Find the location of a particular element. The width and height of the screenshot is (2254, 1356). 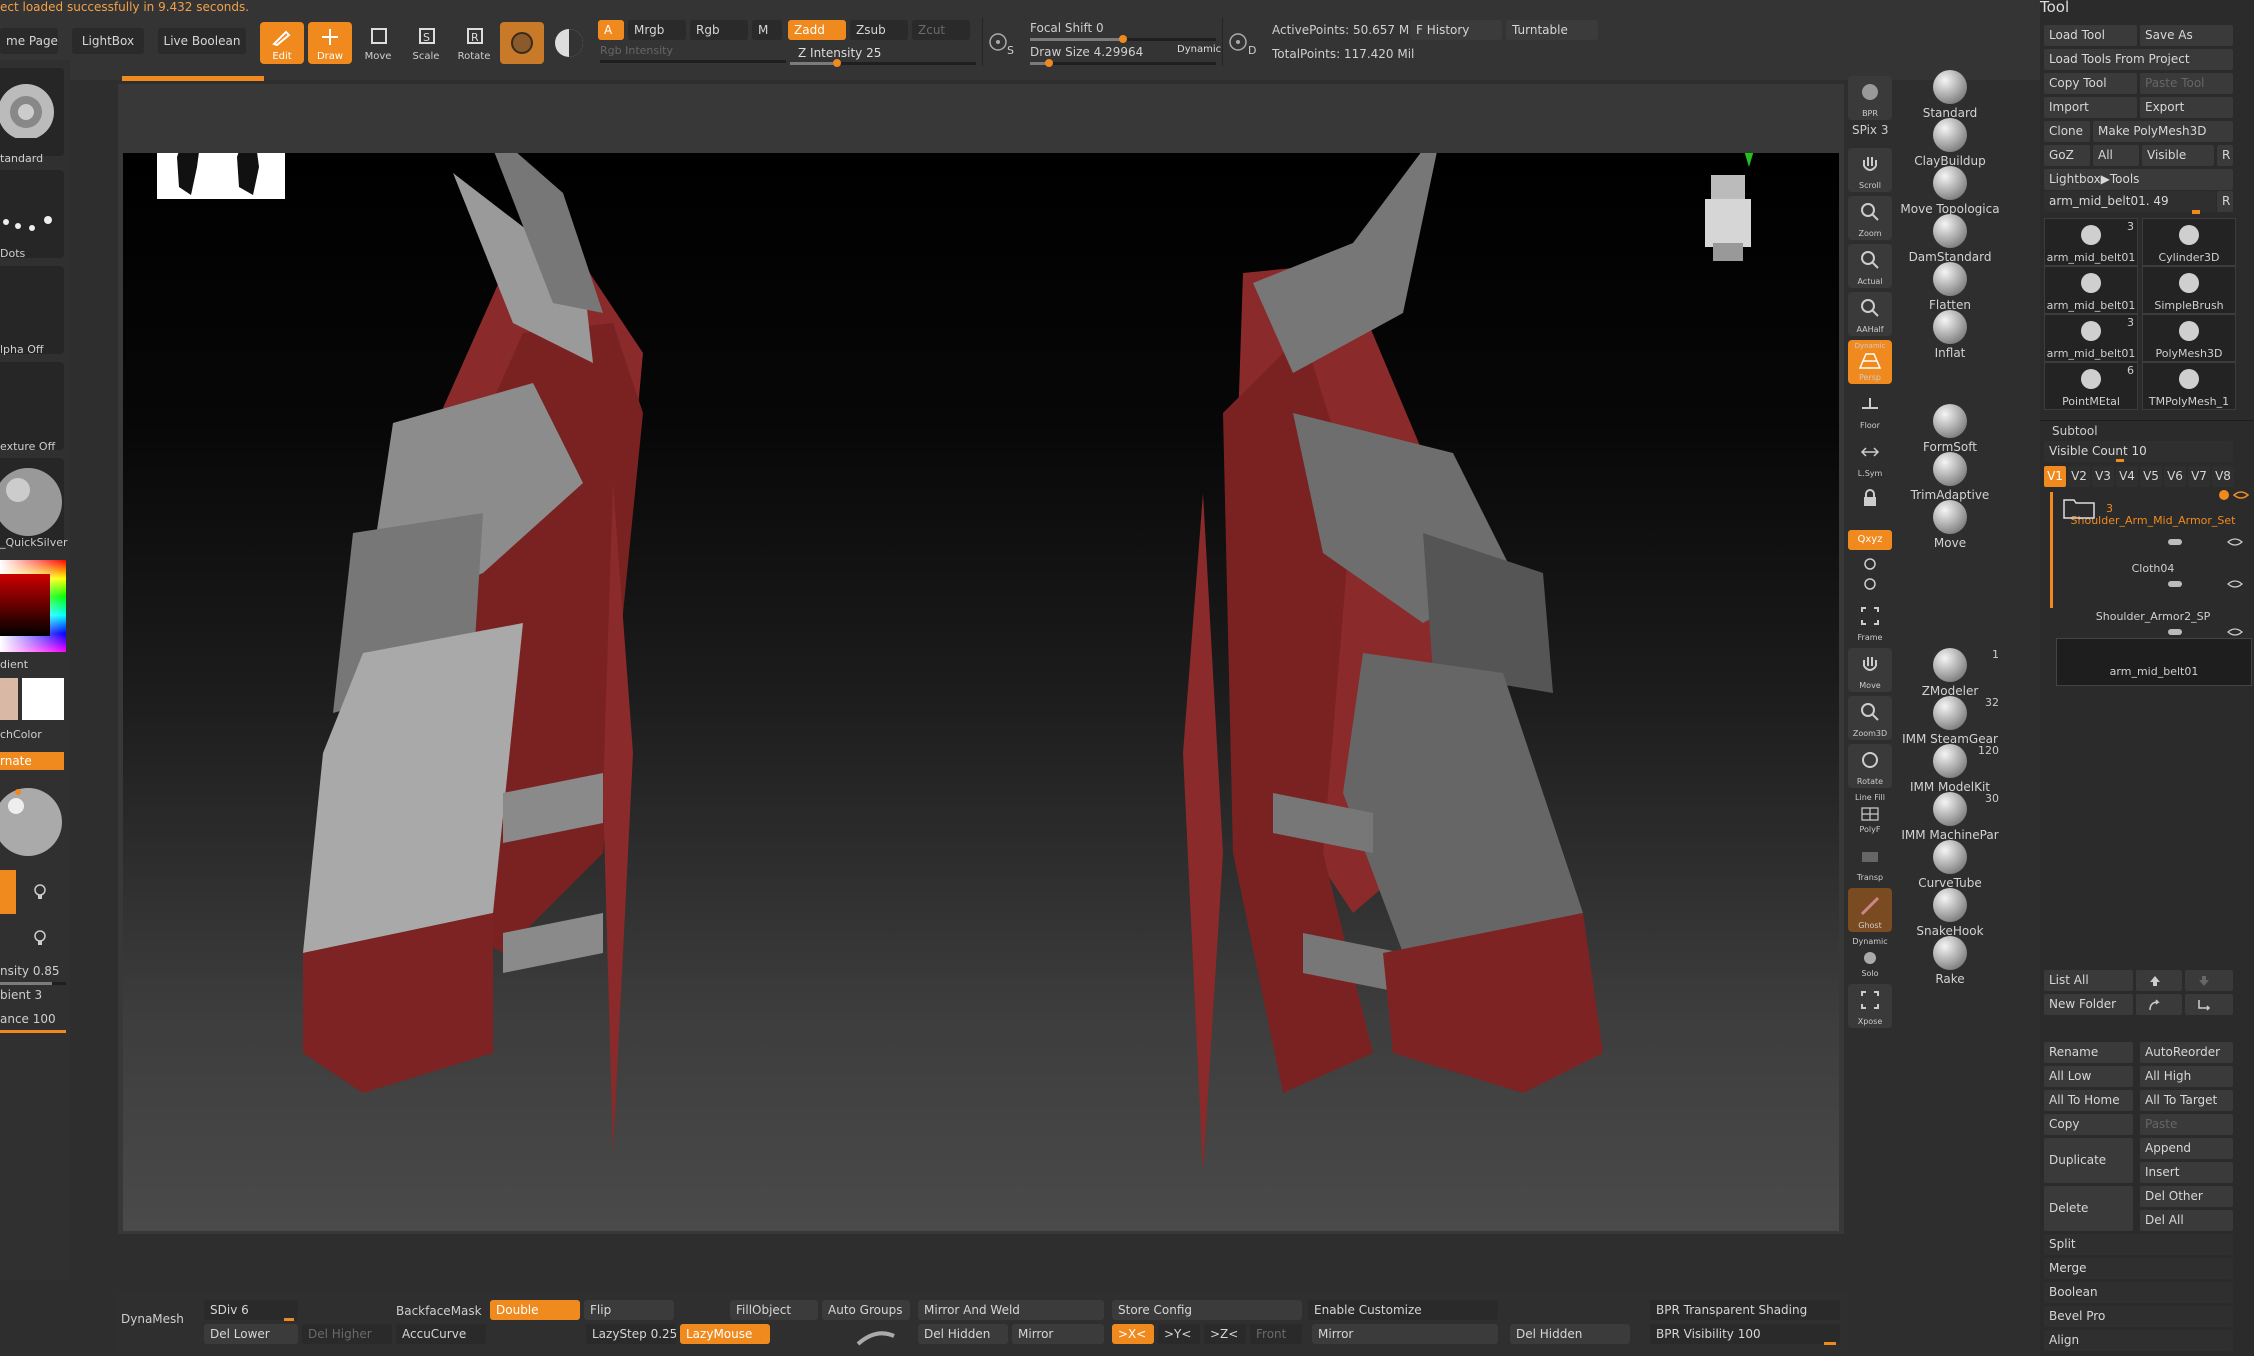

version-tab-v4: V4 is located at coordinates (2127, 476).